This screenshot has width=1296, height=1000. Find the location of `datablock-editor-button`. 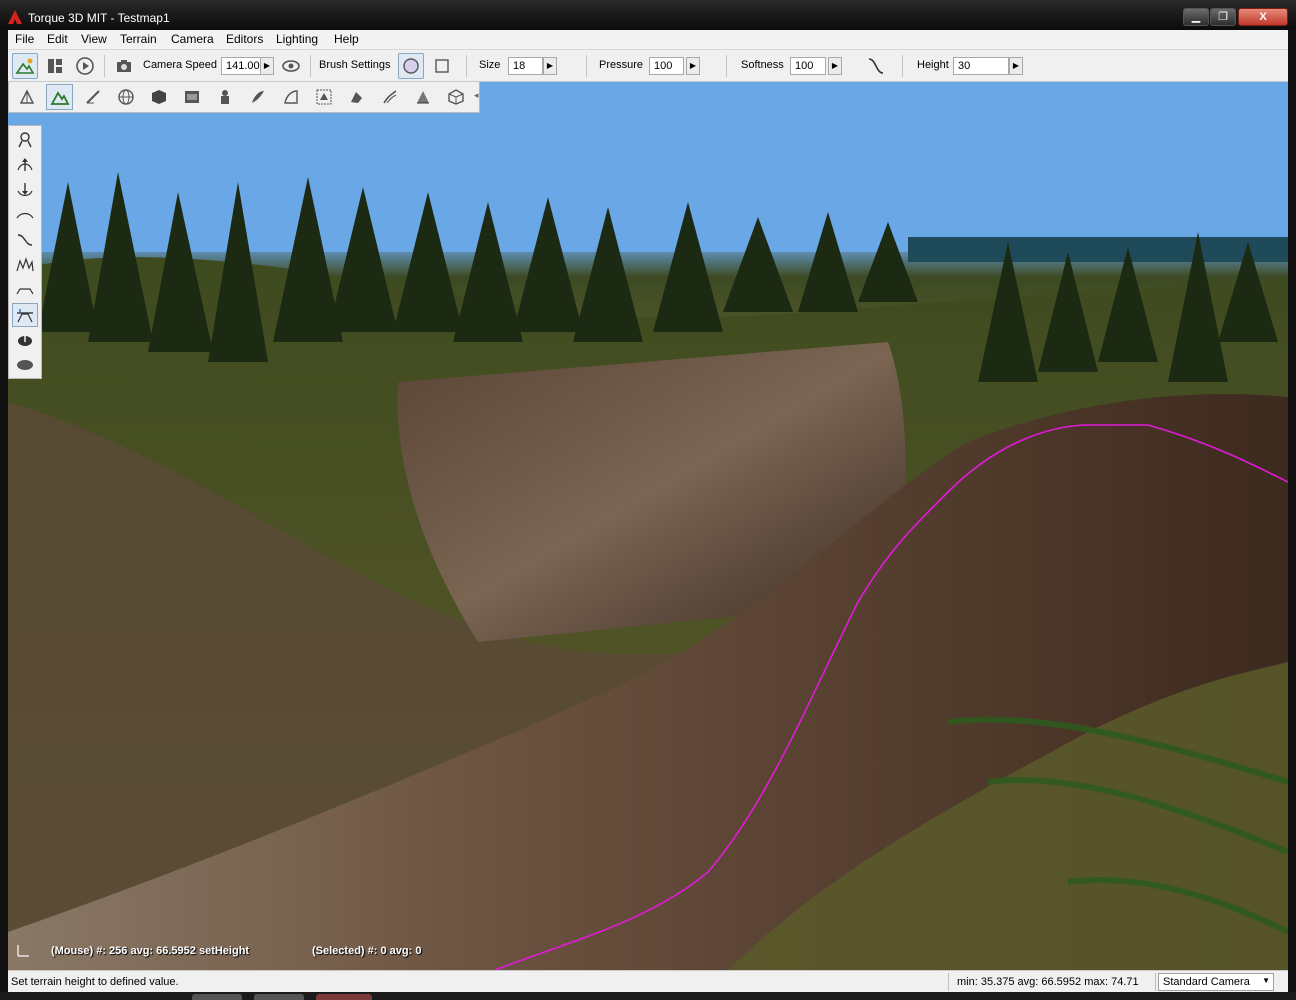

datablock-editor-button is located at coordinates (191, 97).